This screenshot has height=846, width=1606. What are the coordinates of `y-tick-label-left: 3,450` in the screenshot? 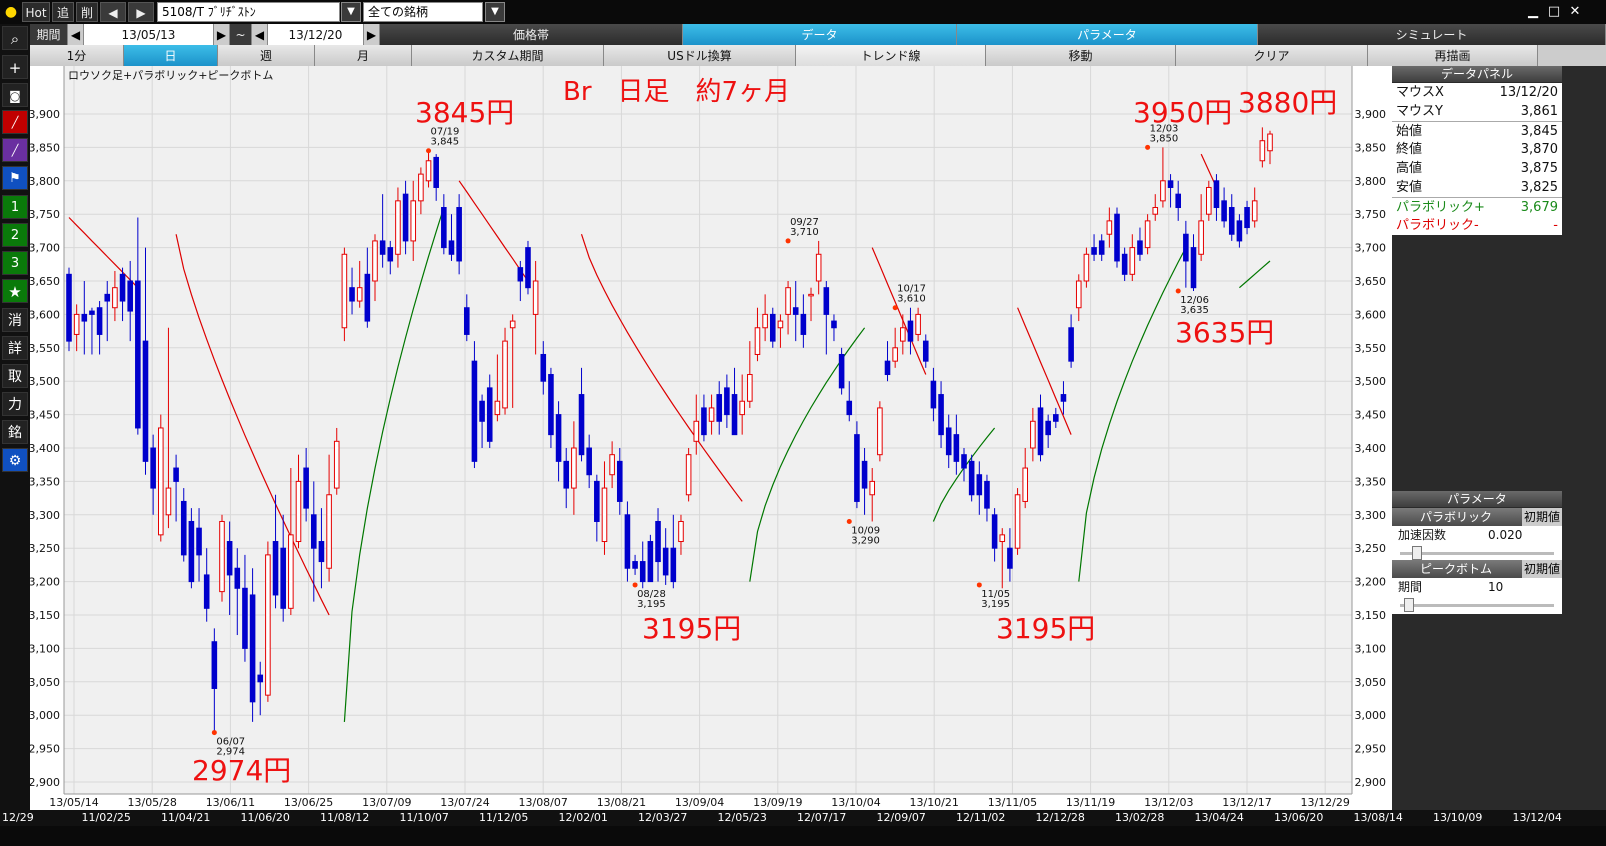 It's located at (45, 415).